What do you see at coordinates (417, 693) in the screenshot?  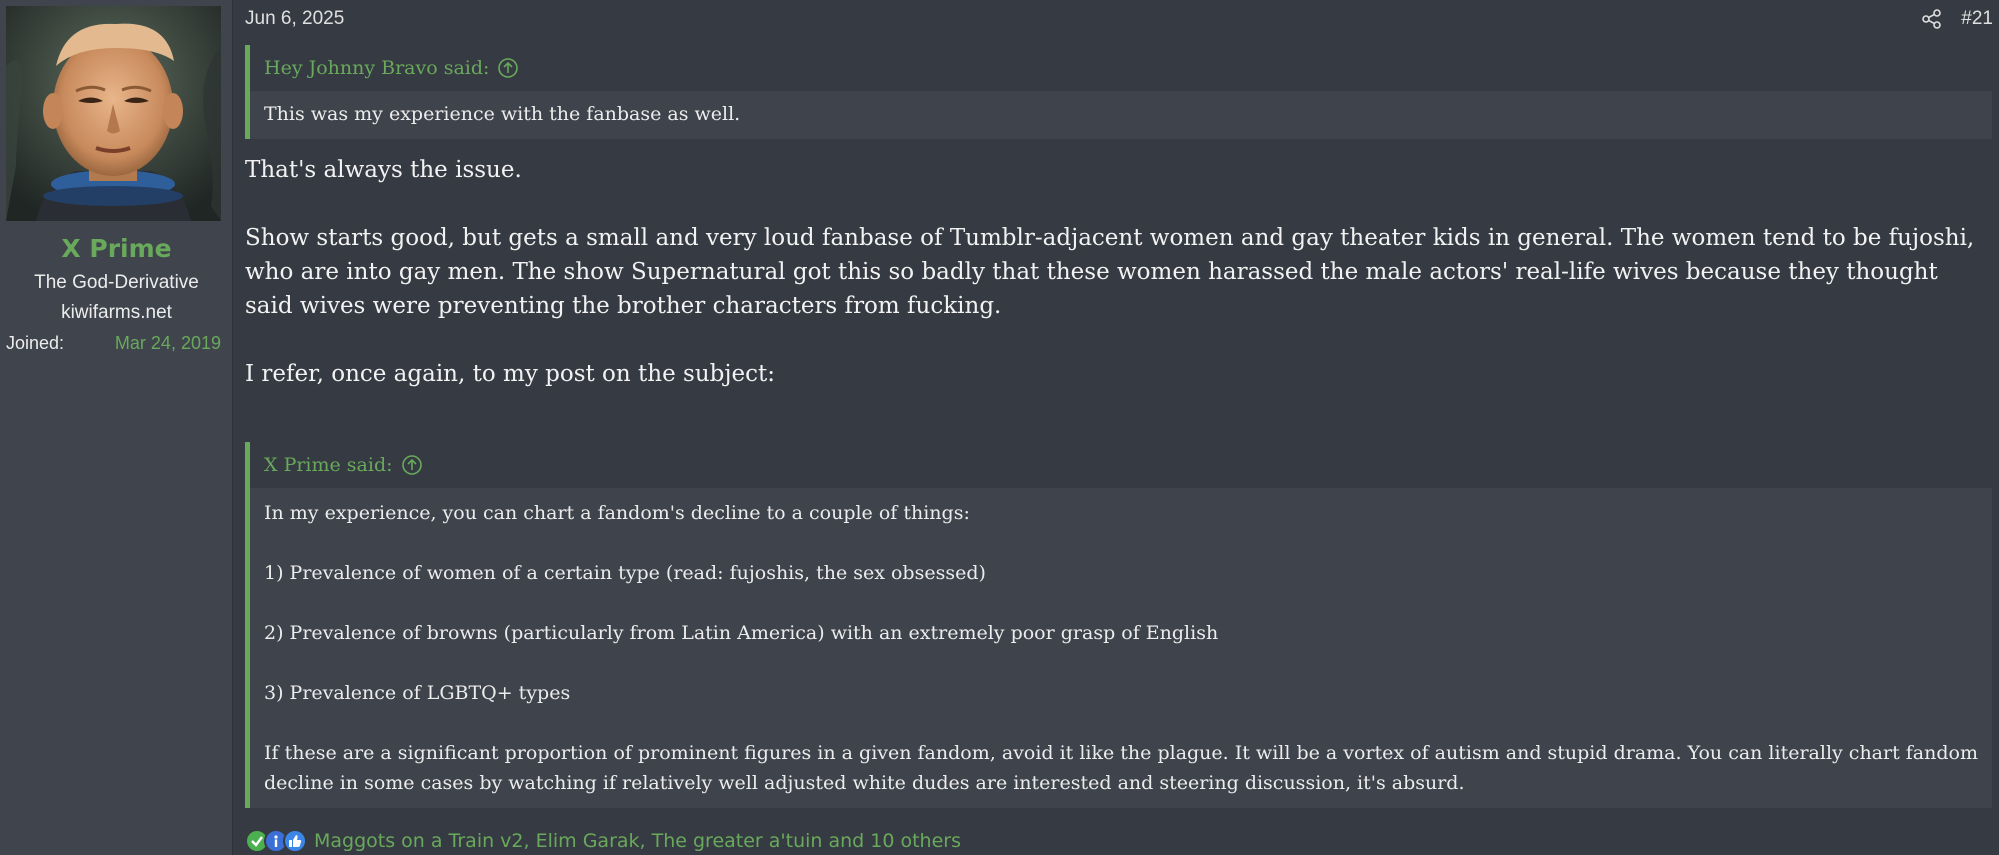 I see `quote-line: 3) Prevalence of LGBTQ+ types` at bounding box center [417, 693].